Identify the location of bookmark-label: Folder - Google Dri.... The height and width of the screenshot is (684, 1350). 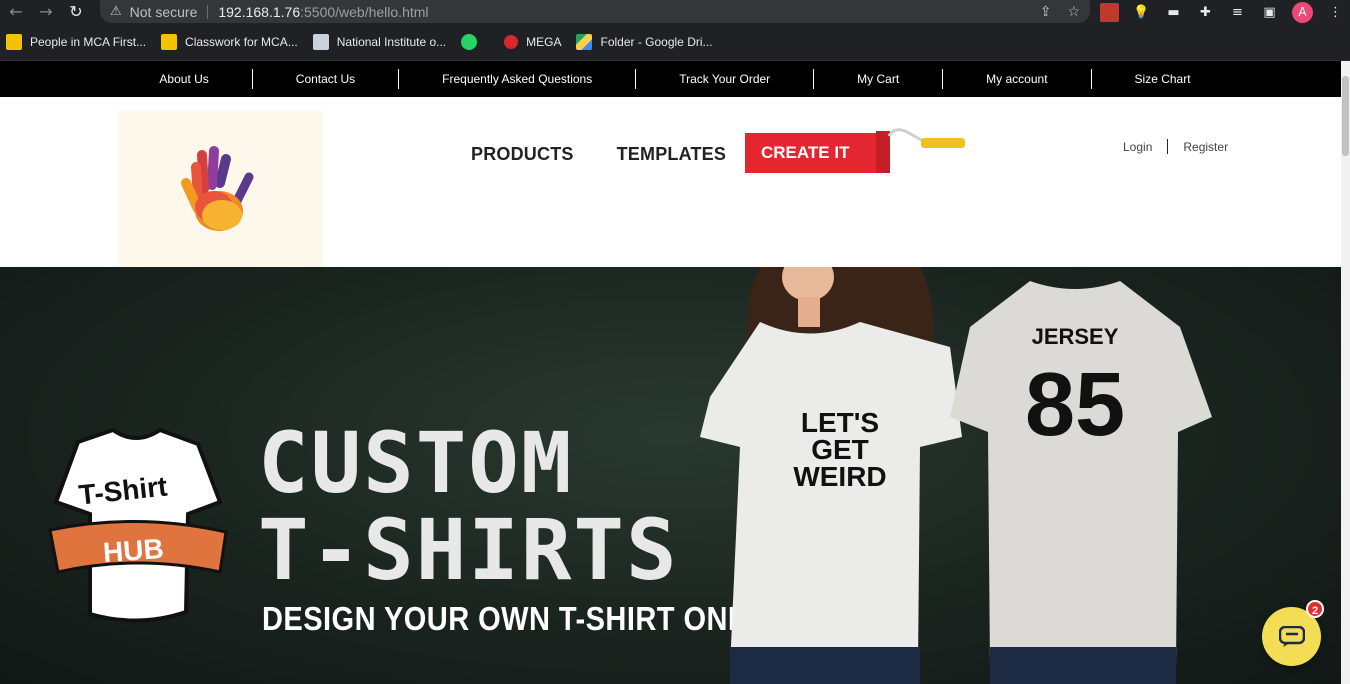
(656, 42).